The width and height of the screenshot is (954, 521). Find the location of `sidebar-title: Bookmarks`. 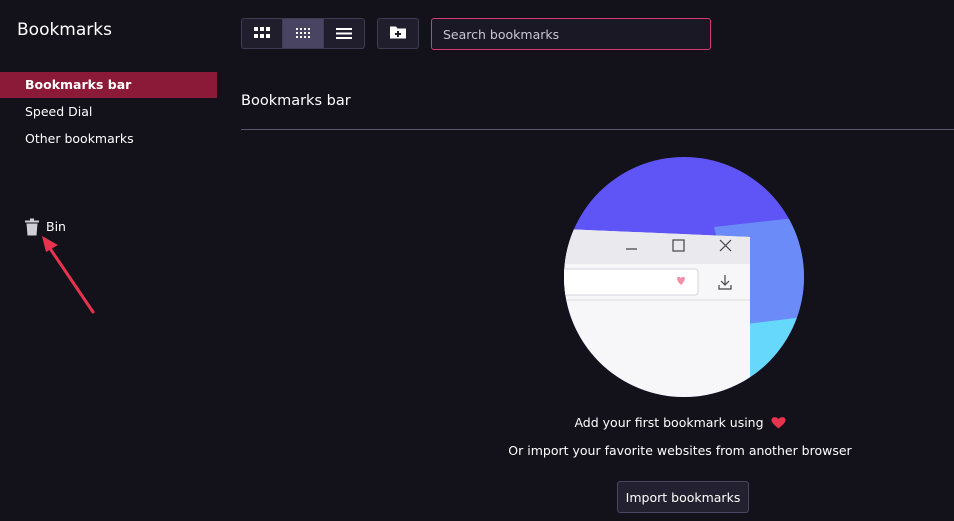

sidebar-title: Bookmarks is located at coordinates (64, 30).